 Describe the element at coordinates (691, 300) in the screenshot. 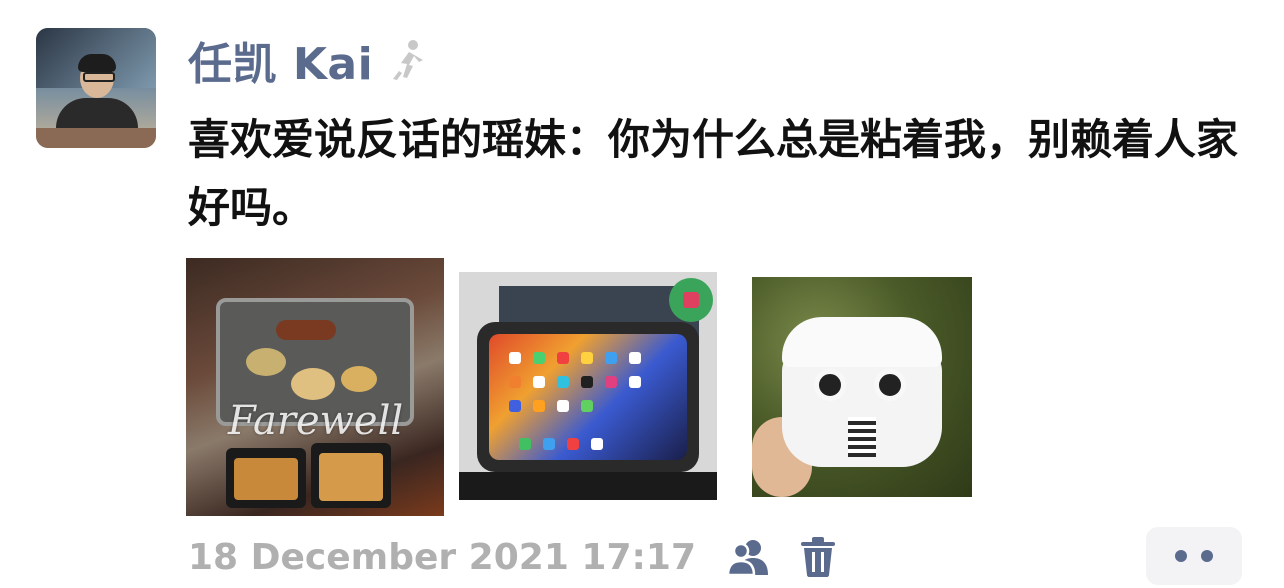

I see `gift-sticker` at that location.